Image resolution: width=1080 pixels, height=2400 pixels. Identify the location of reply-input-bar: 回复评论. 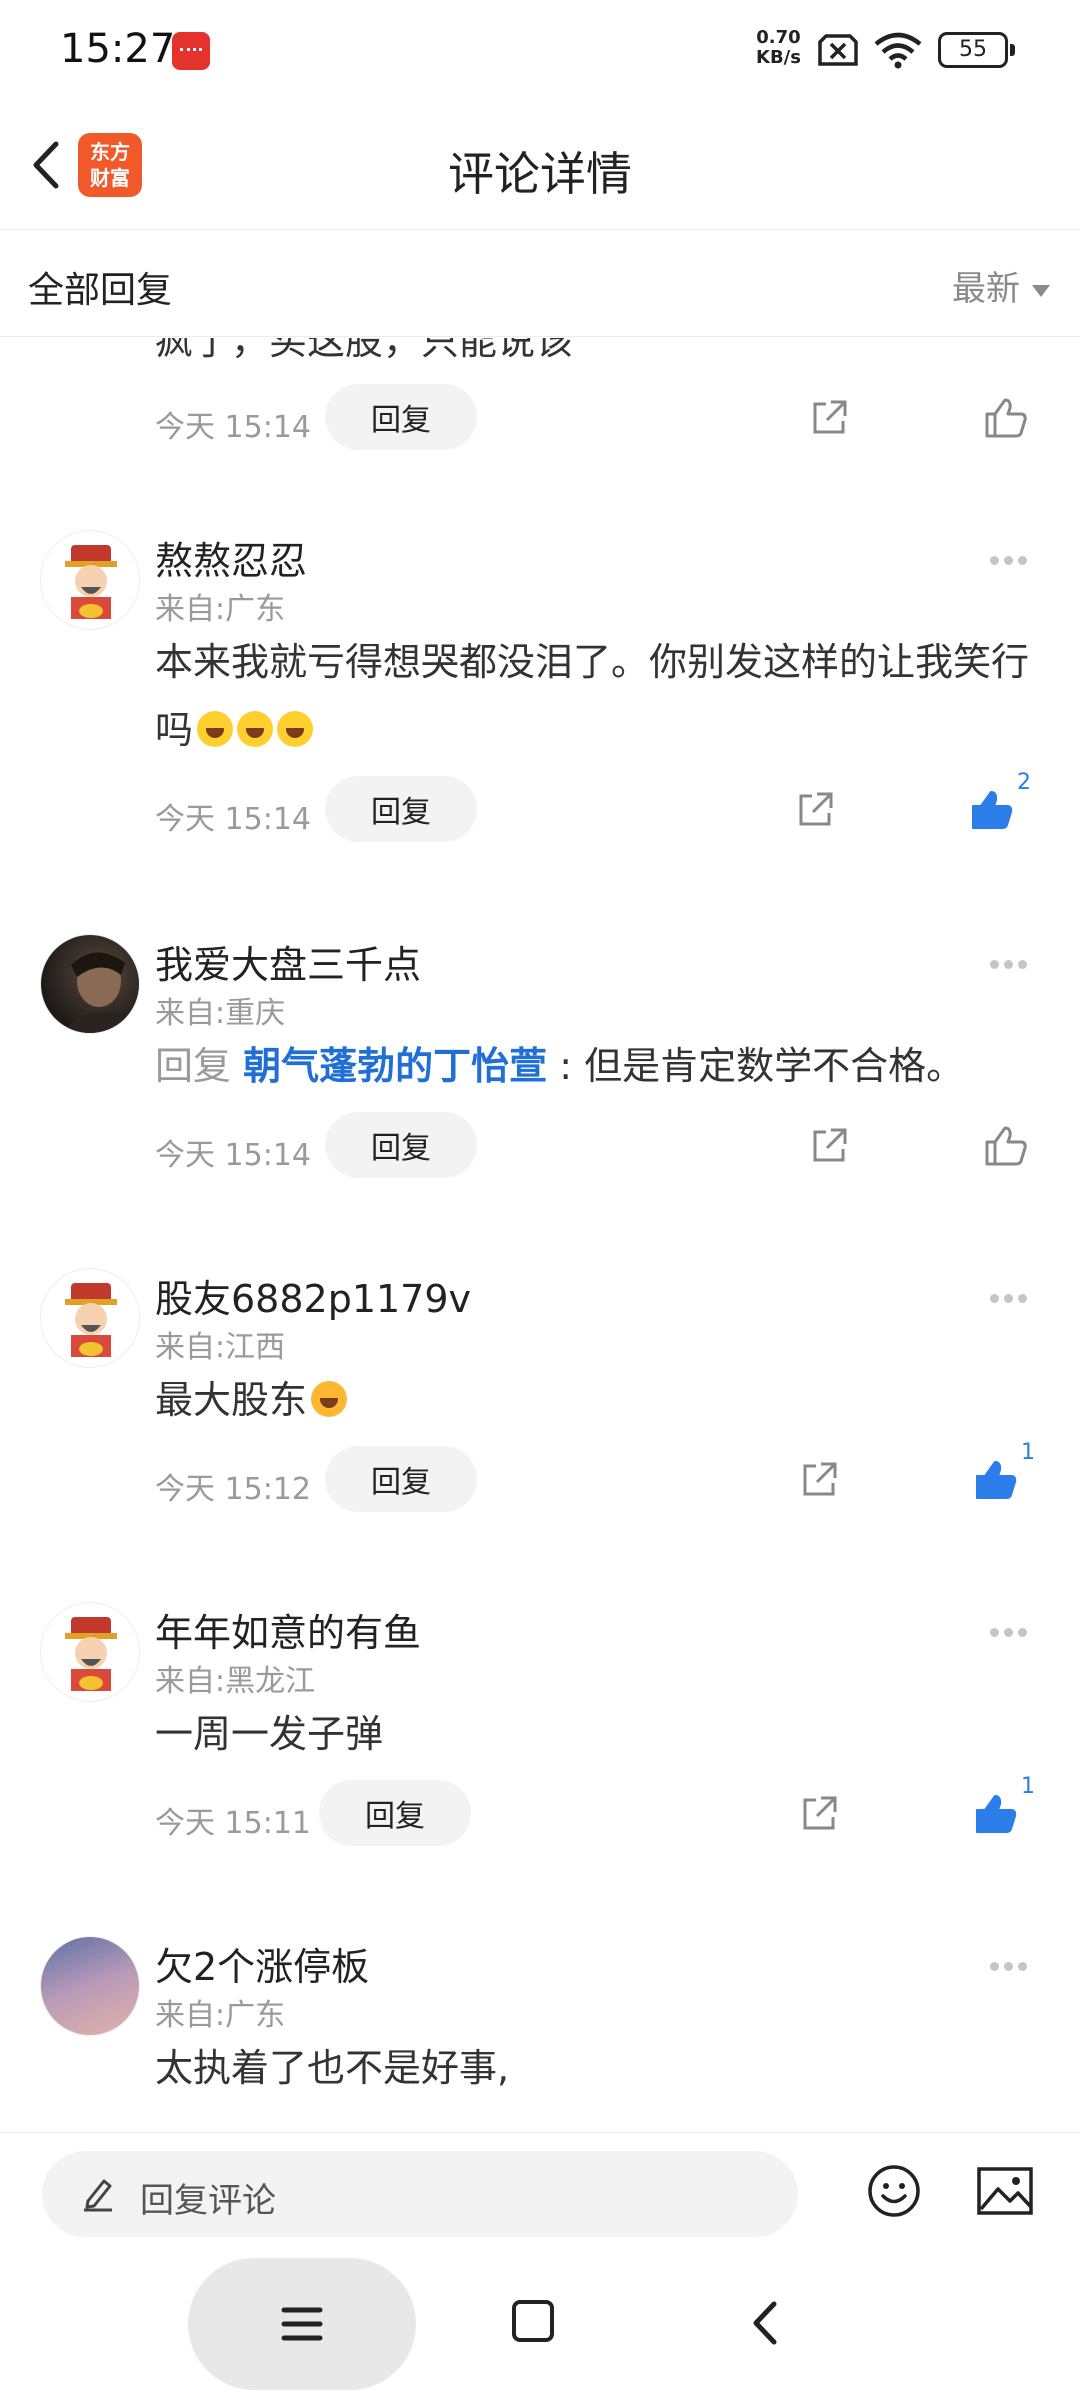
(540, 2190).